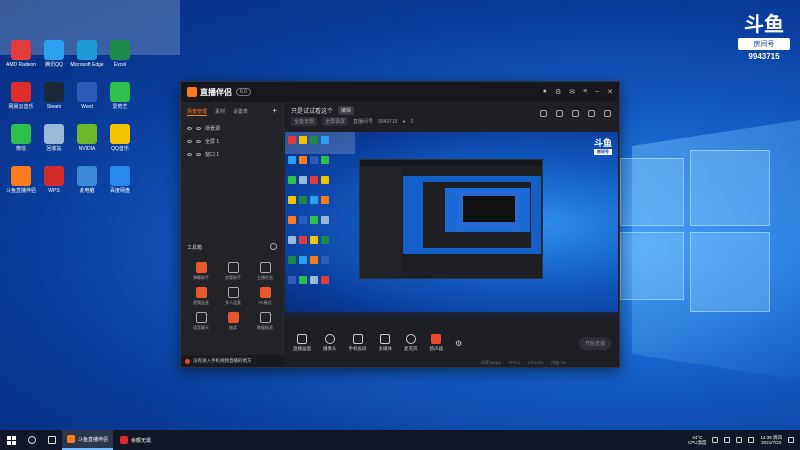  I want to click on cpu-temp-widget: 44°C CPU温度, so click(697, 440).